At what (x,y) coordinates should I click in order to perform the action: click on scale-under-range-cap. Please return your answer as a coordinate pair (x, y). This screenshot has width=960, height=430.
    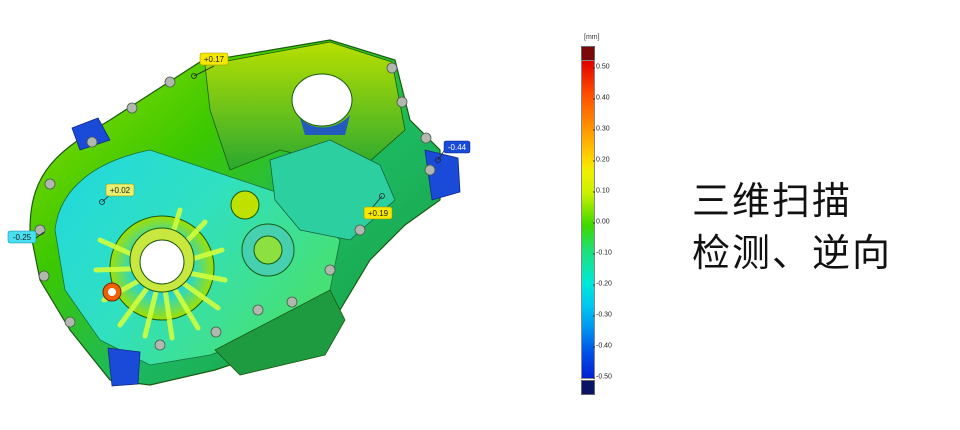
    Looking at the image, I should click on (588, 387).